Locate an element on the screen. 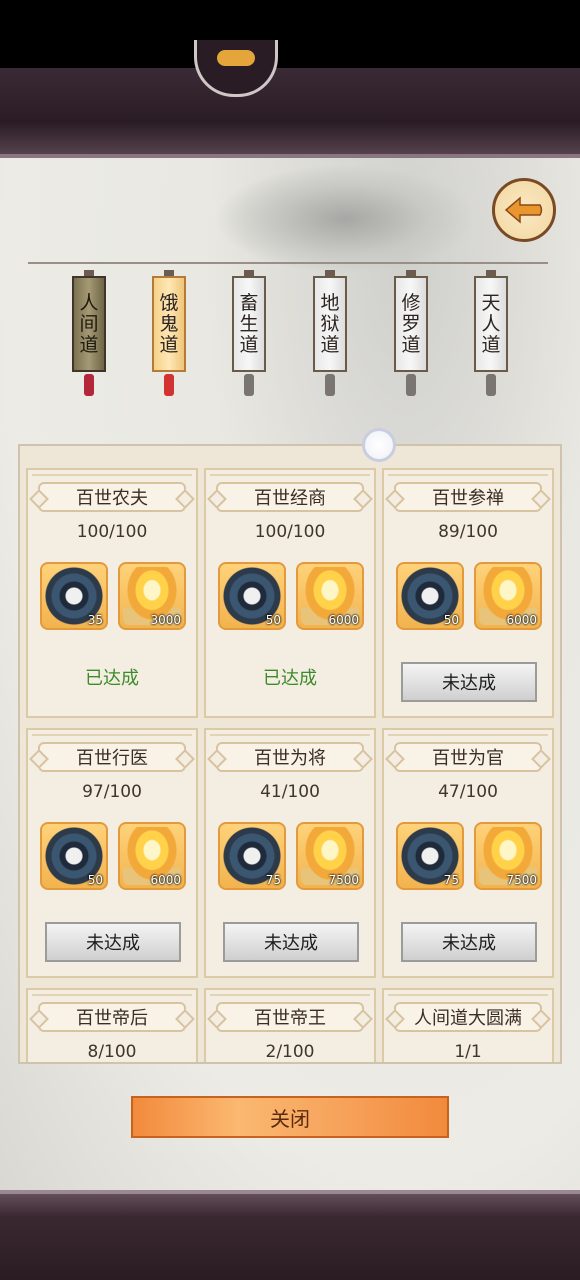  tab-0: 人间道 is located at coordinates (89, 333).